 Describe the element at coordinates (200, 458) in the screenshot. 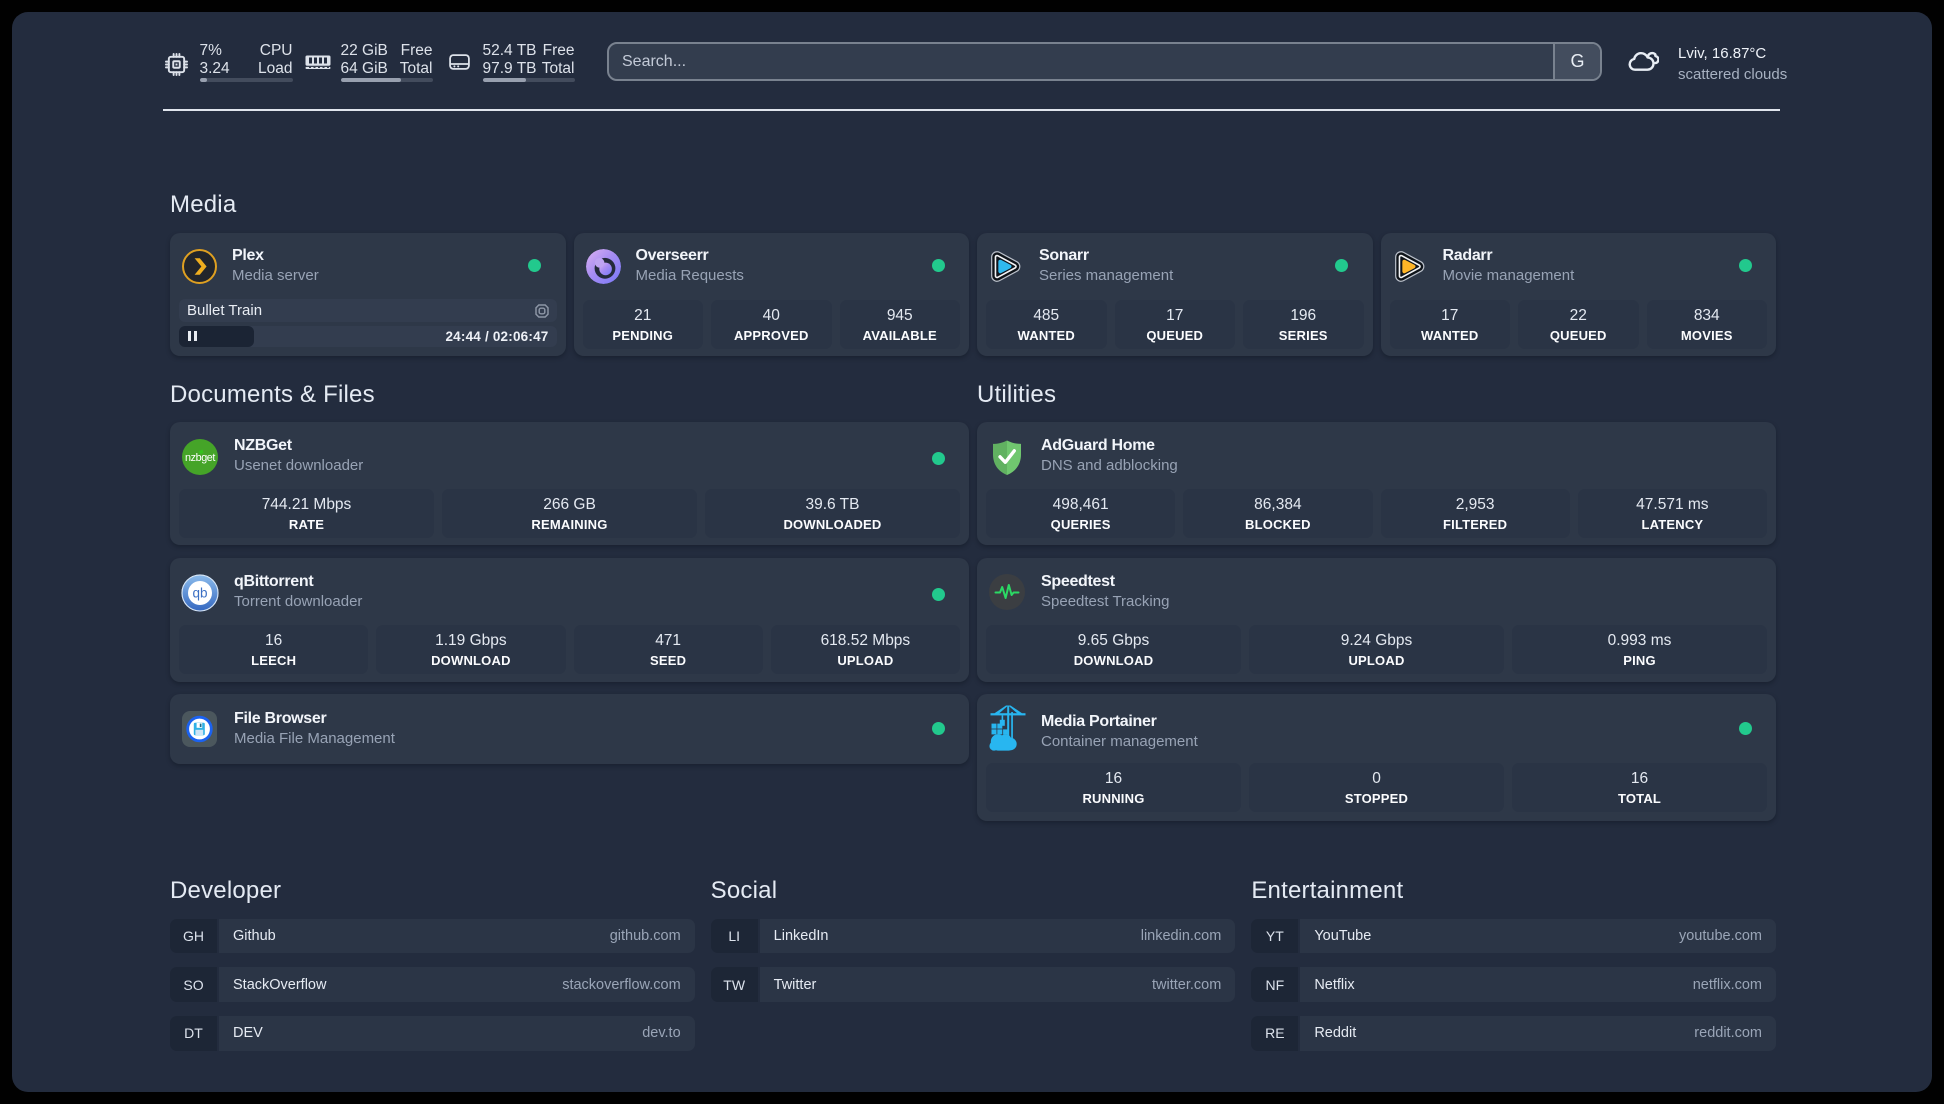

I see `svg-text: nzbget` at that location.